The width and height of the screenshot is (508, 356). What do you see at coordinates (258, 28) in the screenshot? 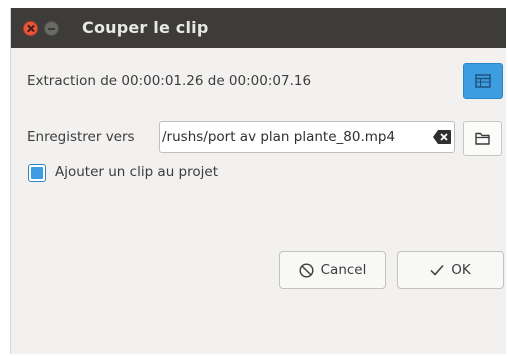
I see `title-bar: Couper le clip` at bounding box center [258, 28].